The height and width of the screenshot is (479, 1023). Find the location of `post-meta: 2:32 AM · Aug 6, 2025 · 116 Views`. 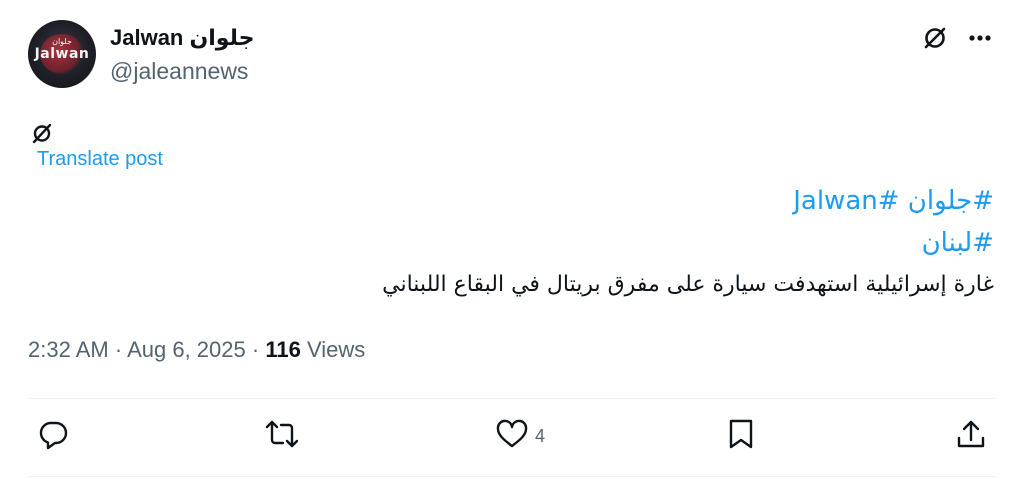

post-meta: 2:32 AM · Aug 6, 2025 · 116 Views is located at coordinates (196, 350).